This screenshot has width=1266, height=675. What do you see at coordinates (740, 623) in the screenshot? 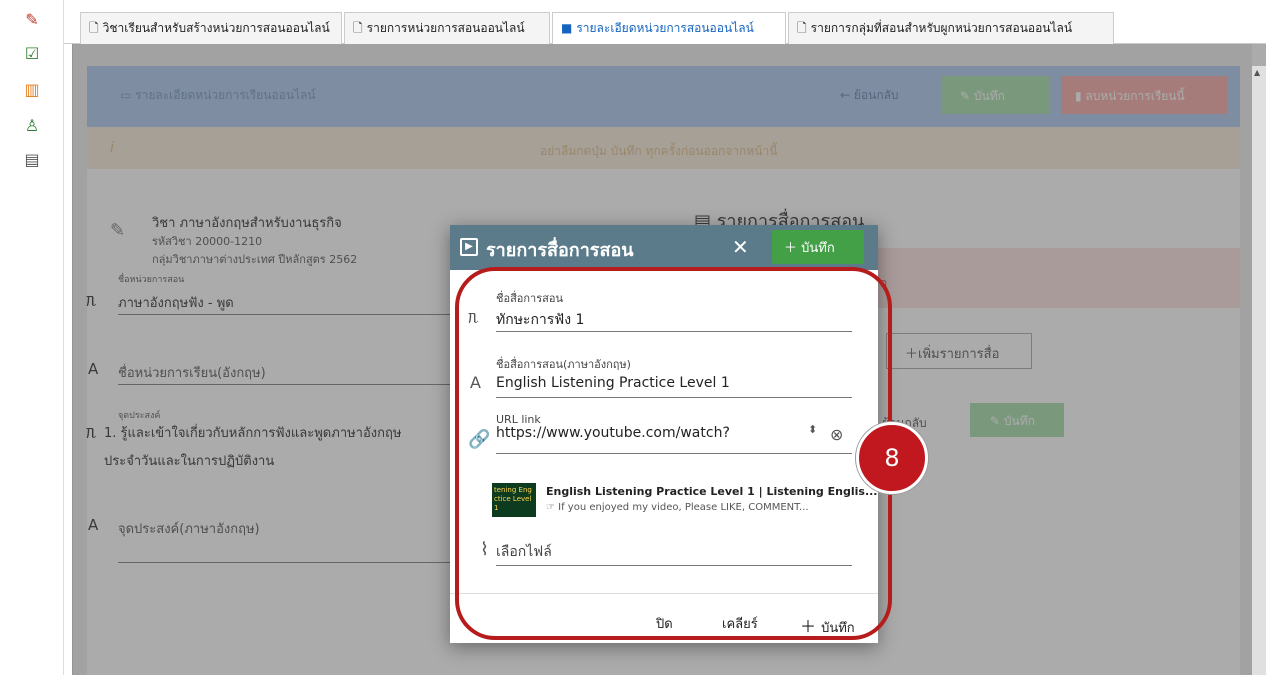
I see `clear-button: เคลียร์` at bounding box center [740, 623].